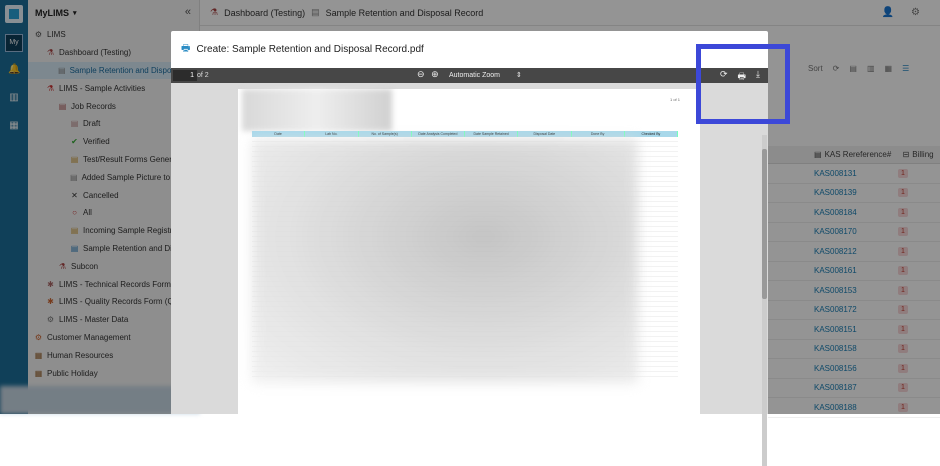 Image resolution: width=940 pixels, height=466 pixels. Describe the element at coordinates (474, 75) in the screenshot. I see `zoom-value: Automatic Zoom` at that location.